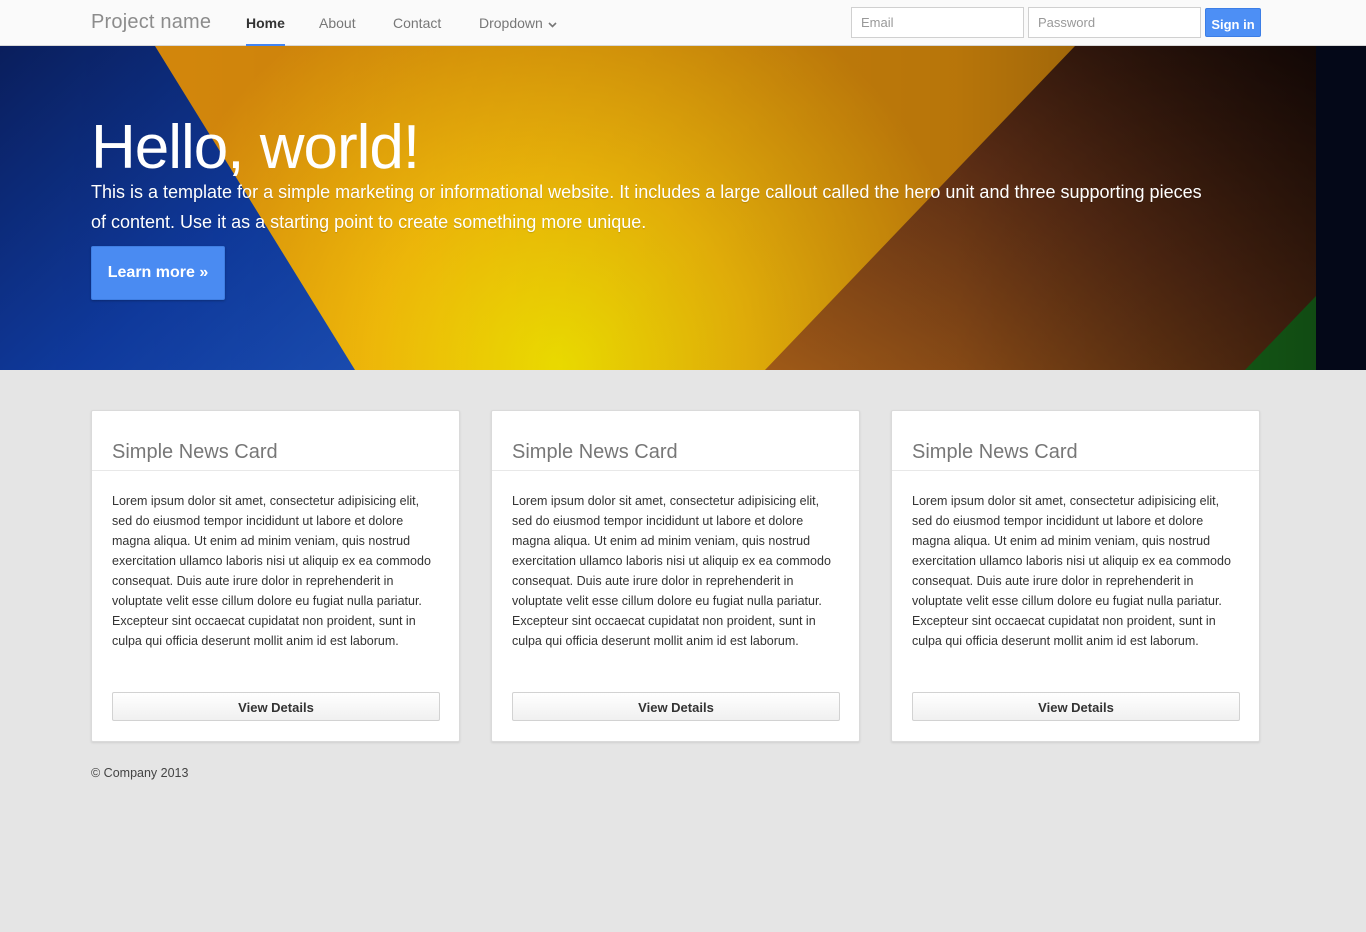 Image resolution: width=1366 pixels, height=932 pixels. I want to click on nav-item-dropdown: Dropdown, so click(518, 23).